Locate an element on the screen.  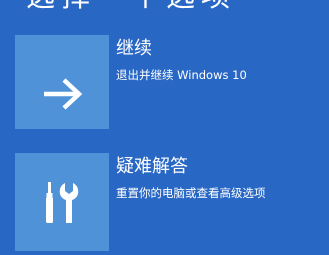
troubleshoot-tile is located at coordinates (62, 202).